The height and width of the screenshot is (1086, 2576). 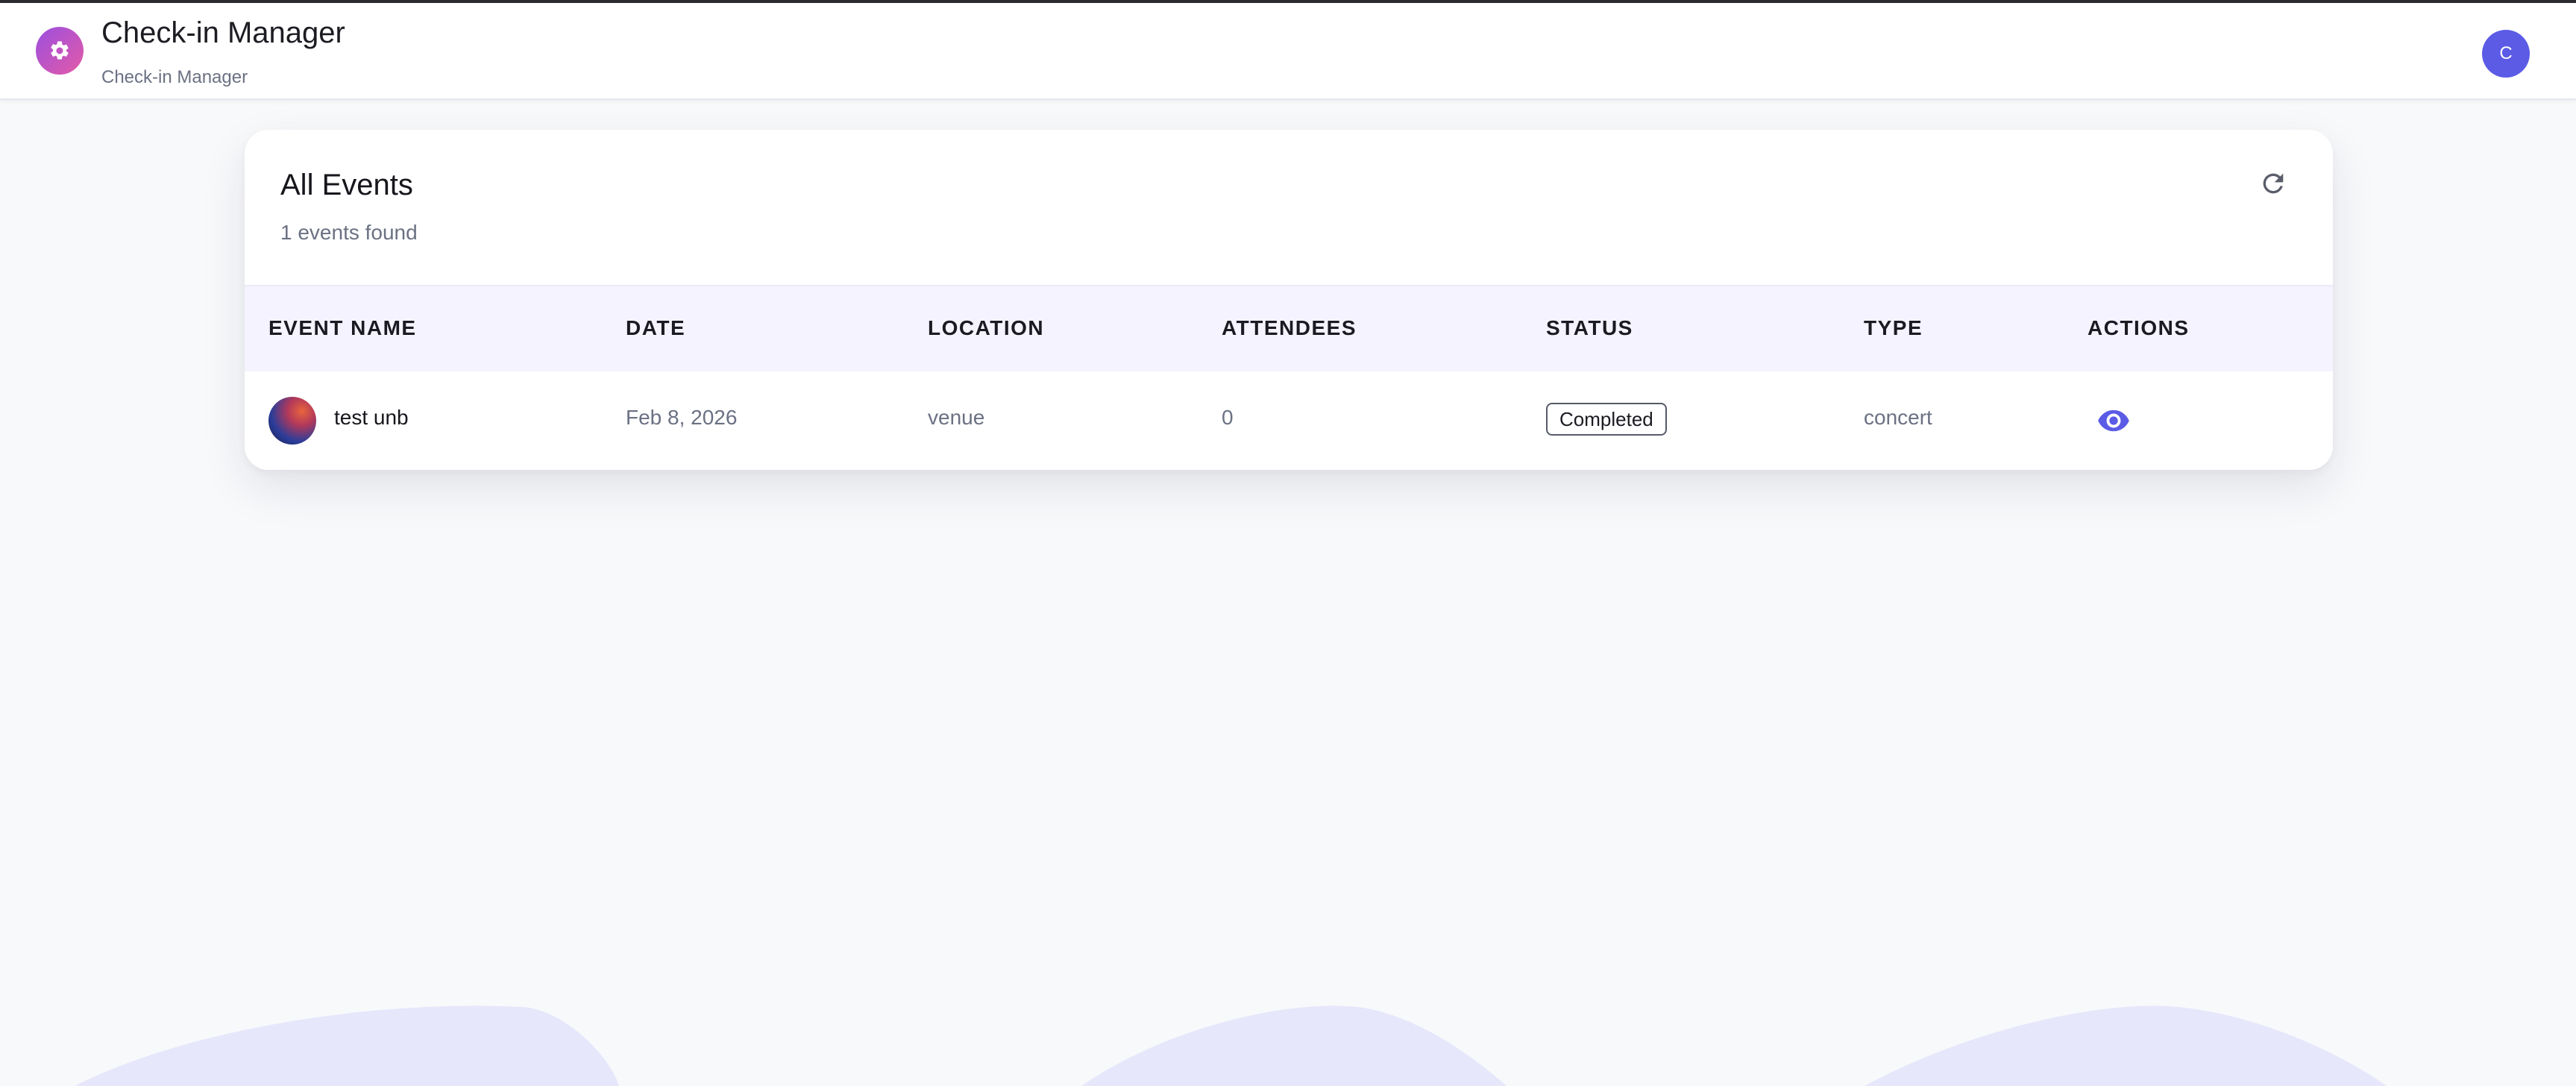 I want to click on event-name: test unb, so click(x=372, y=417).